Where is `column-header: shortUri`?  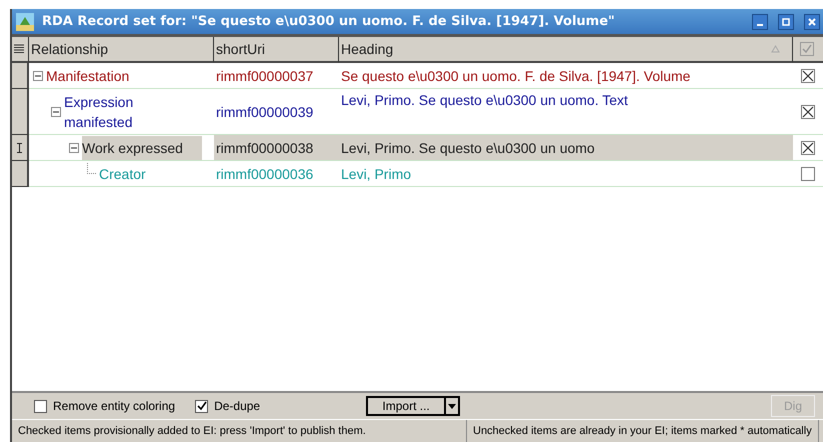
column-header: shortUri is located at coordinates (276, 50).